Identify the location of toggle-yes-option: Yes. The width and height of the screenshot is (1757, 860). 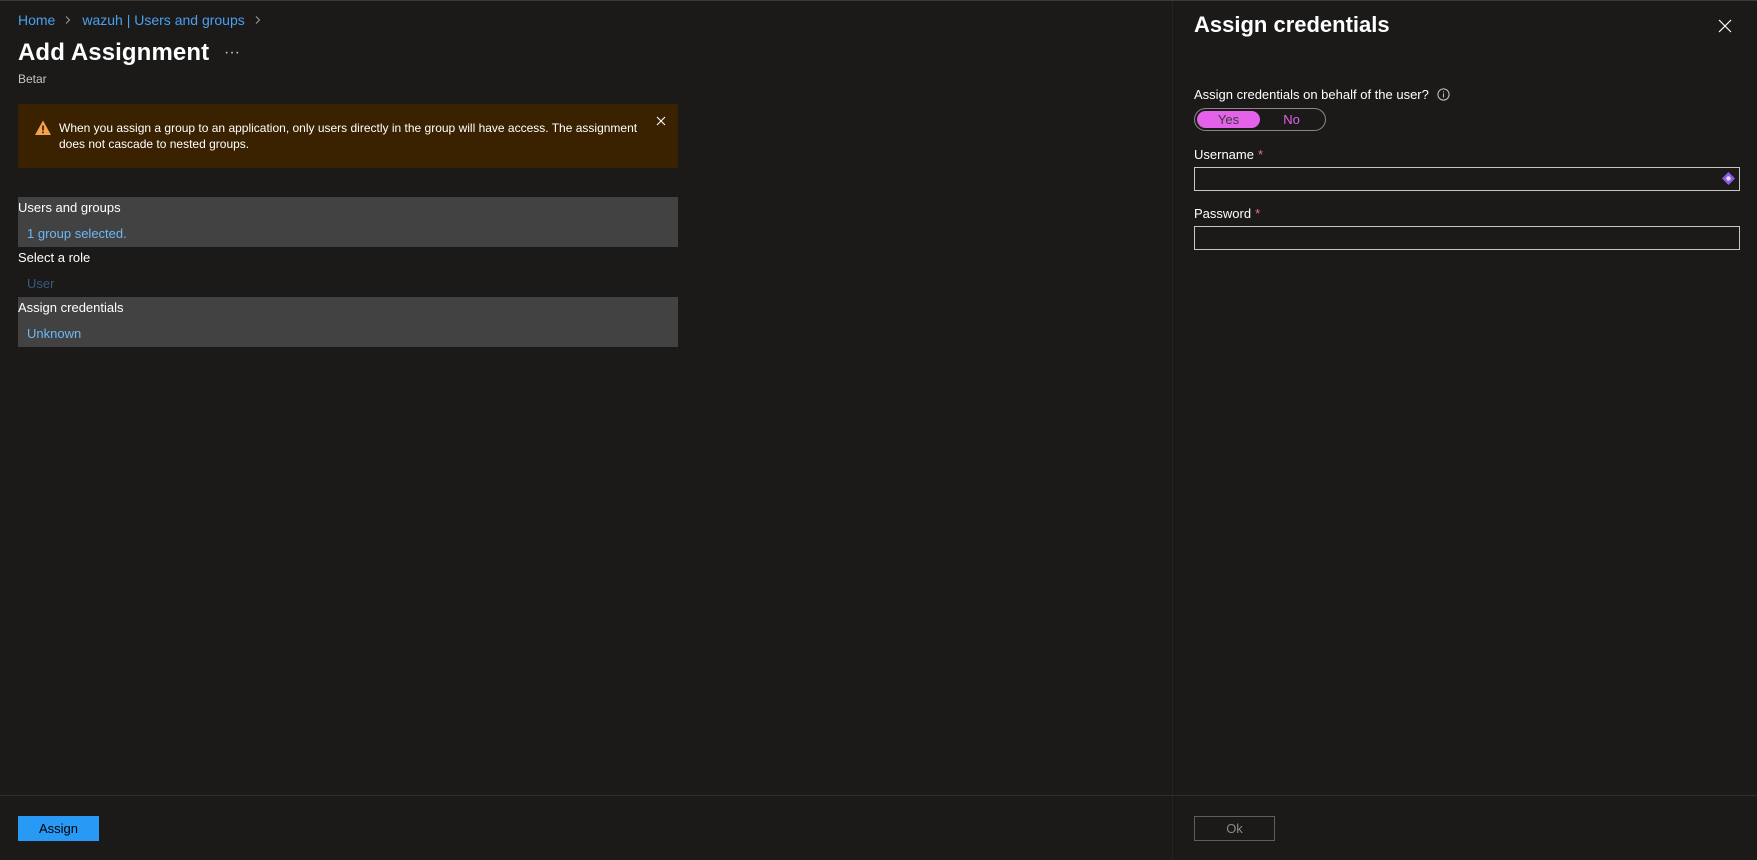
(1228, 119).